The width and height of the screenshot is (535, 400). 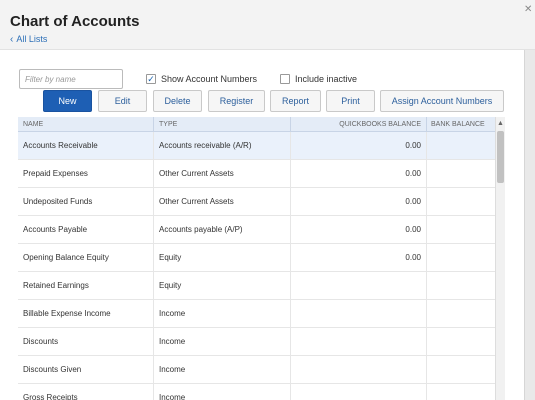 I want to click on delete-button: Delete, so click(x=177, y=101).